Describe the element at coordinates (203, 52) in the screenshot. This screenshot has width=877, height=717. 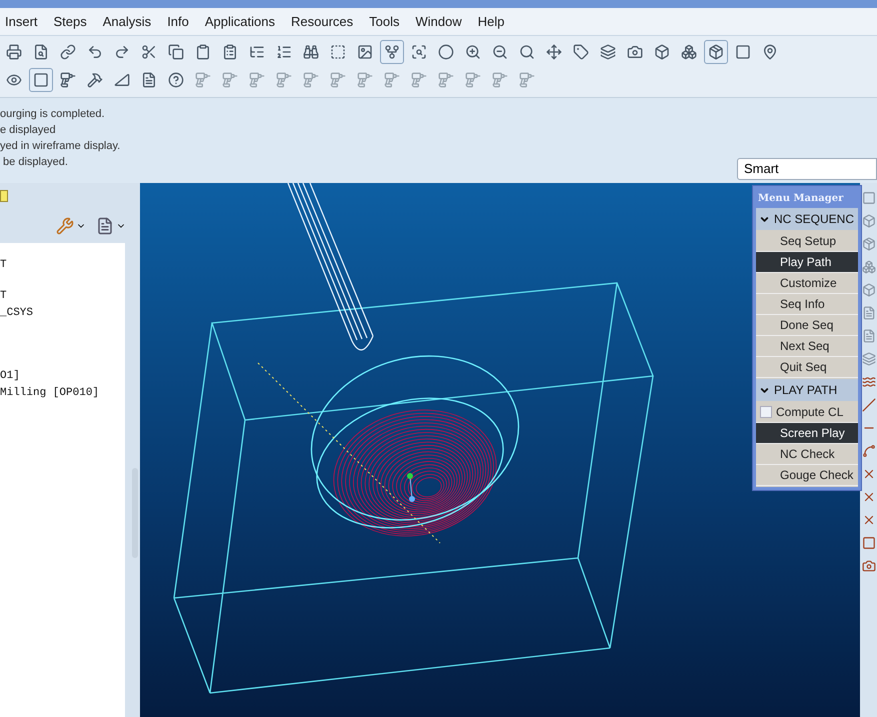
I see `paste-icon` at that location.